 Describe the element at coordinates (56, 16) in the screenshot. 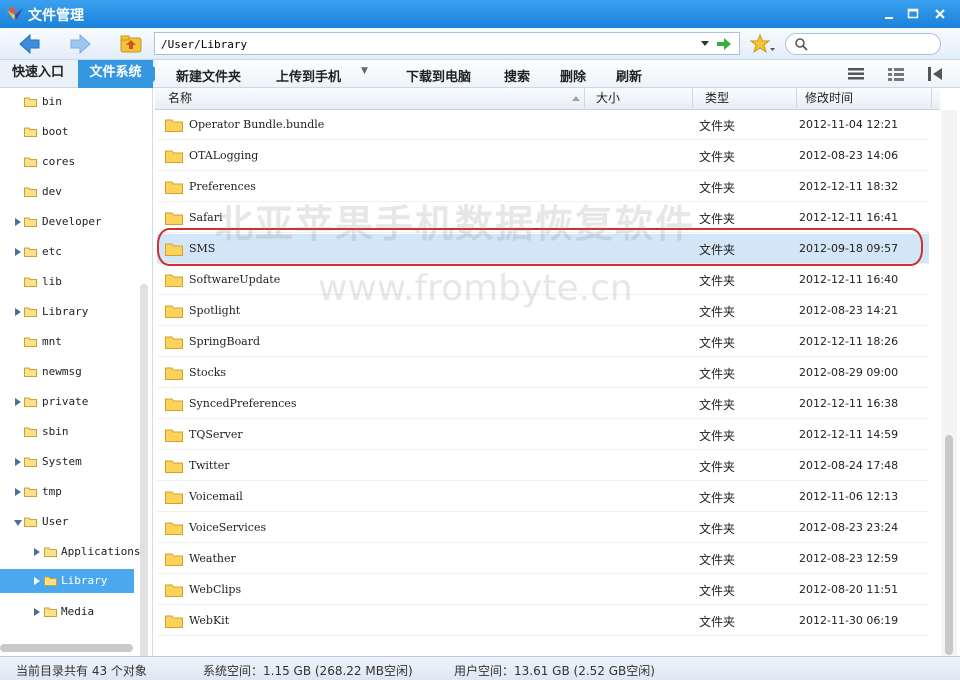

I see `window-title: 文件管理` at that location.